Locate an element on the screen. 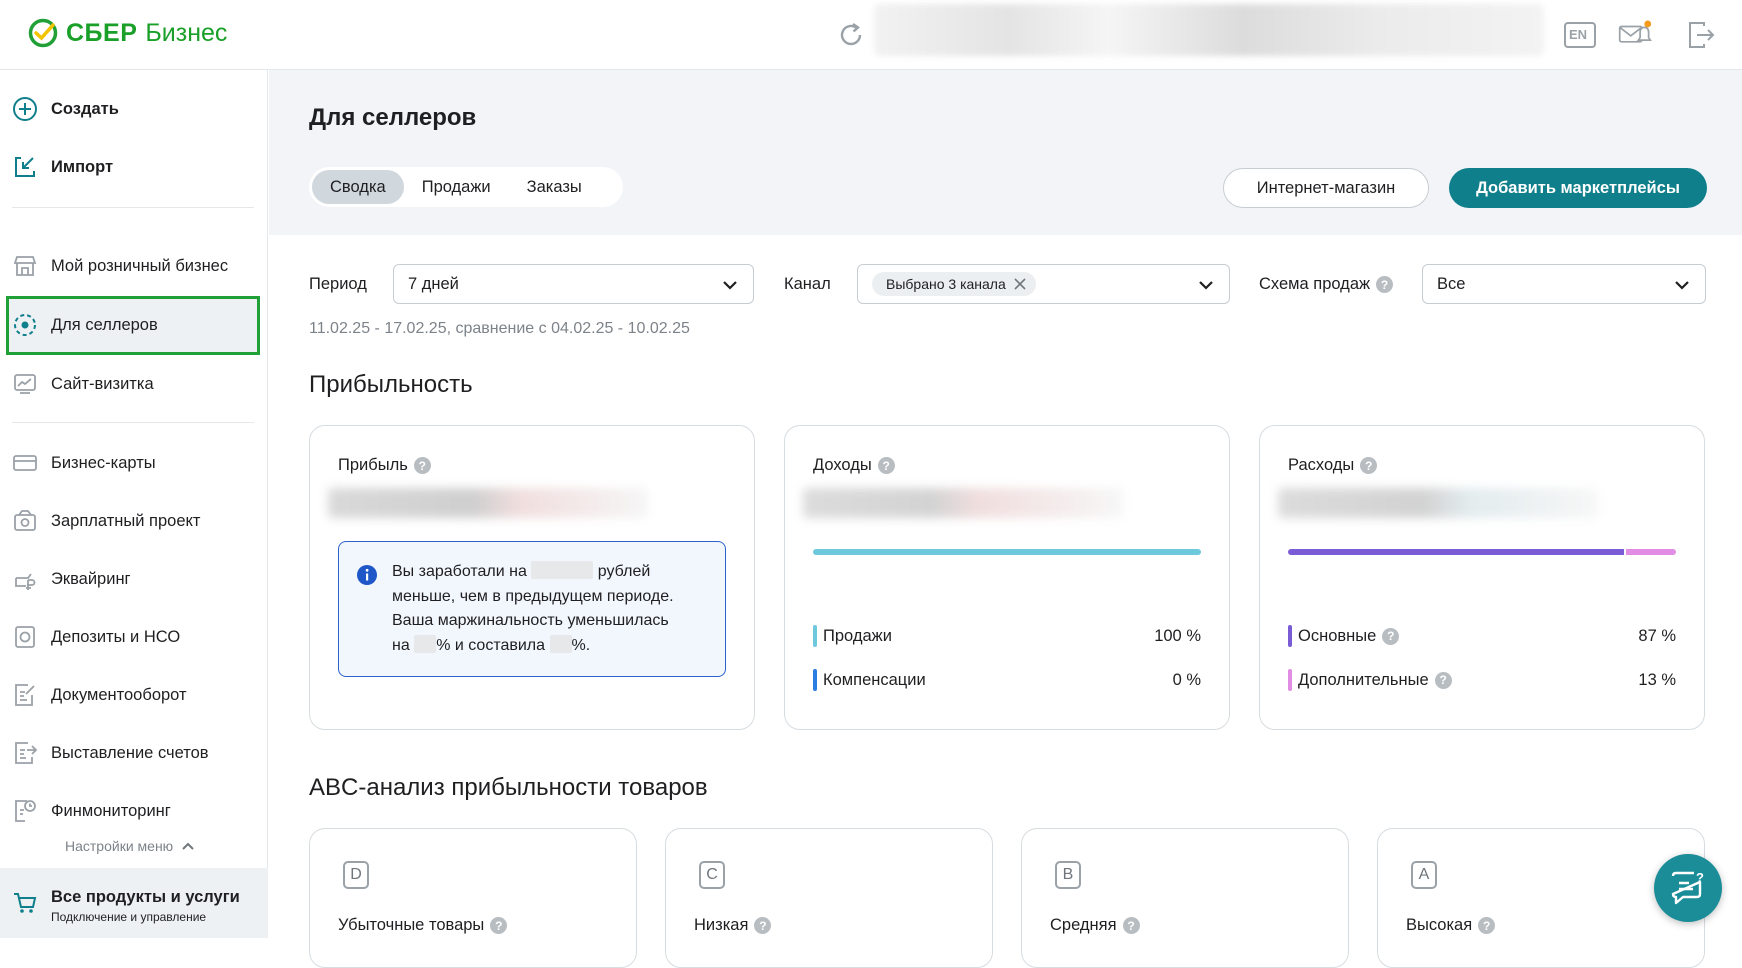 This screenshot has width=1742, height=968. income-legend-compensations: Компенсации 0 % is located at coordinates (1007, 680).